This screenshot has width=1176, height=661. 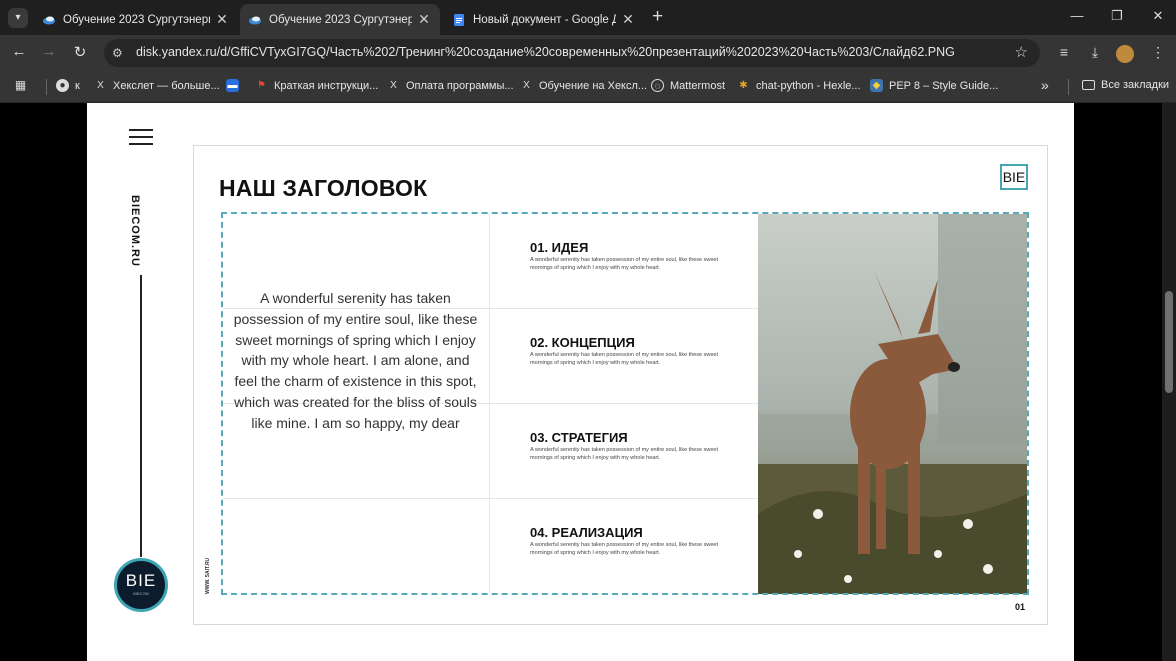 I want to click on tab-google-docs: Новый документ - Google Док ✕, so click(x=544, y=19).